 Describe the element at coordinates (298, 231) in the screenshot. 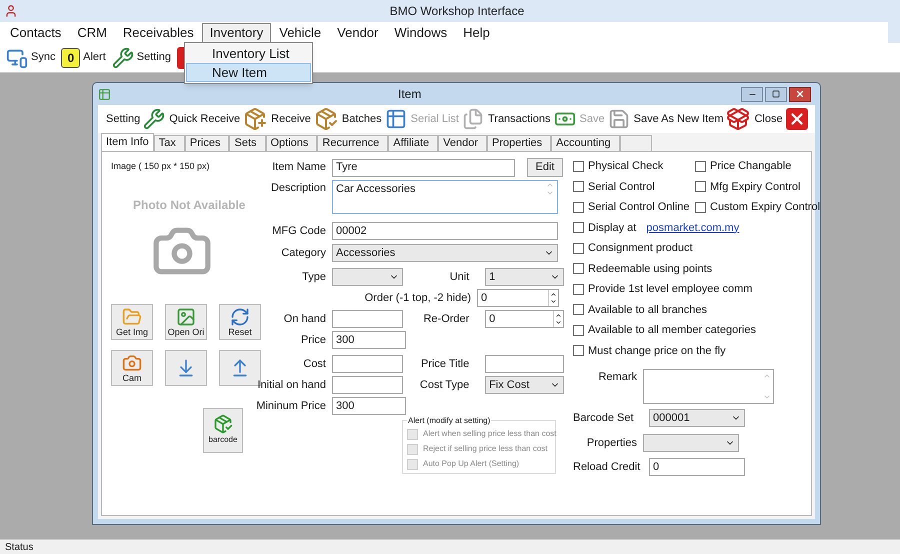

I see `field-label: MFG Code` at that location.